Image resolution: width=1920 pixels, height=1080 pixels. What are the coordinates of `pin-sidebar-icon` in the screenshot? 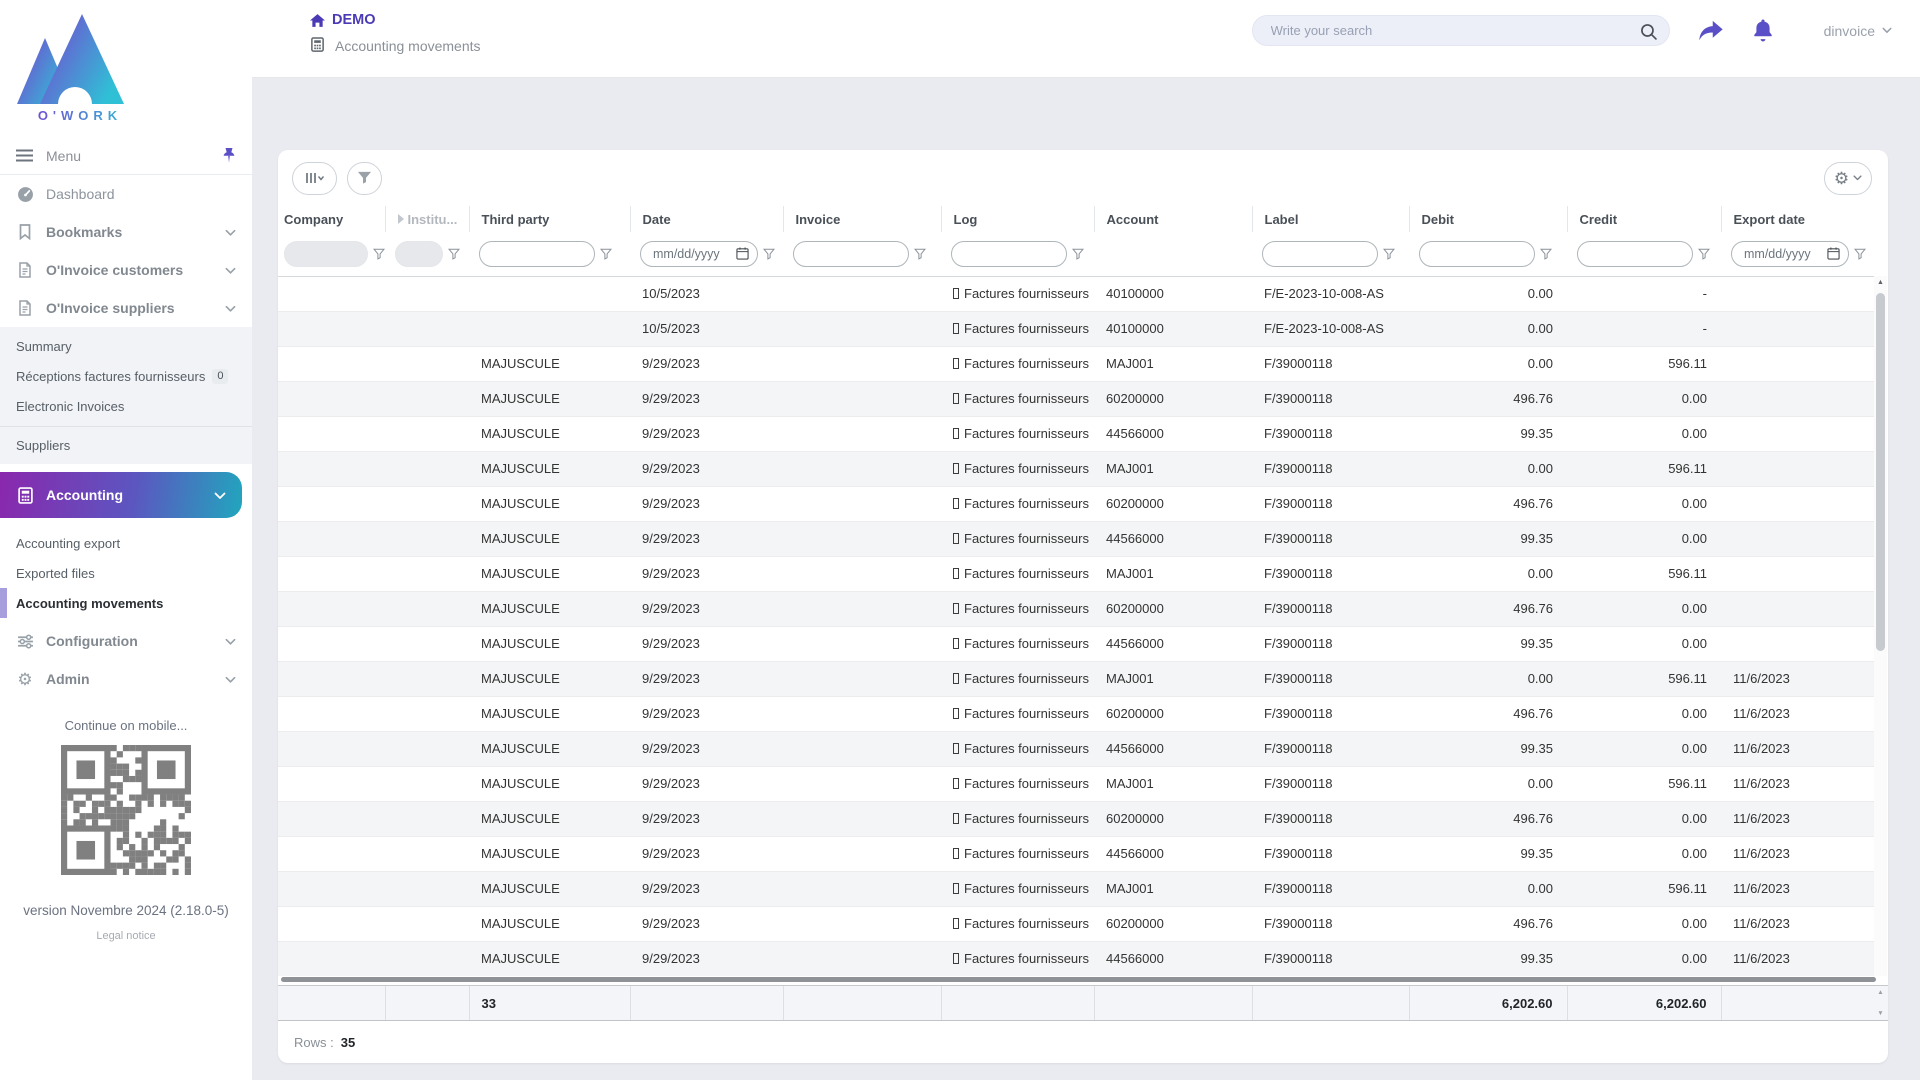 It's located at (229, 155).